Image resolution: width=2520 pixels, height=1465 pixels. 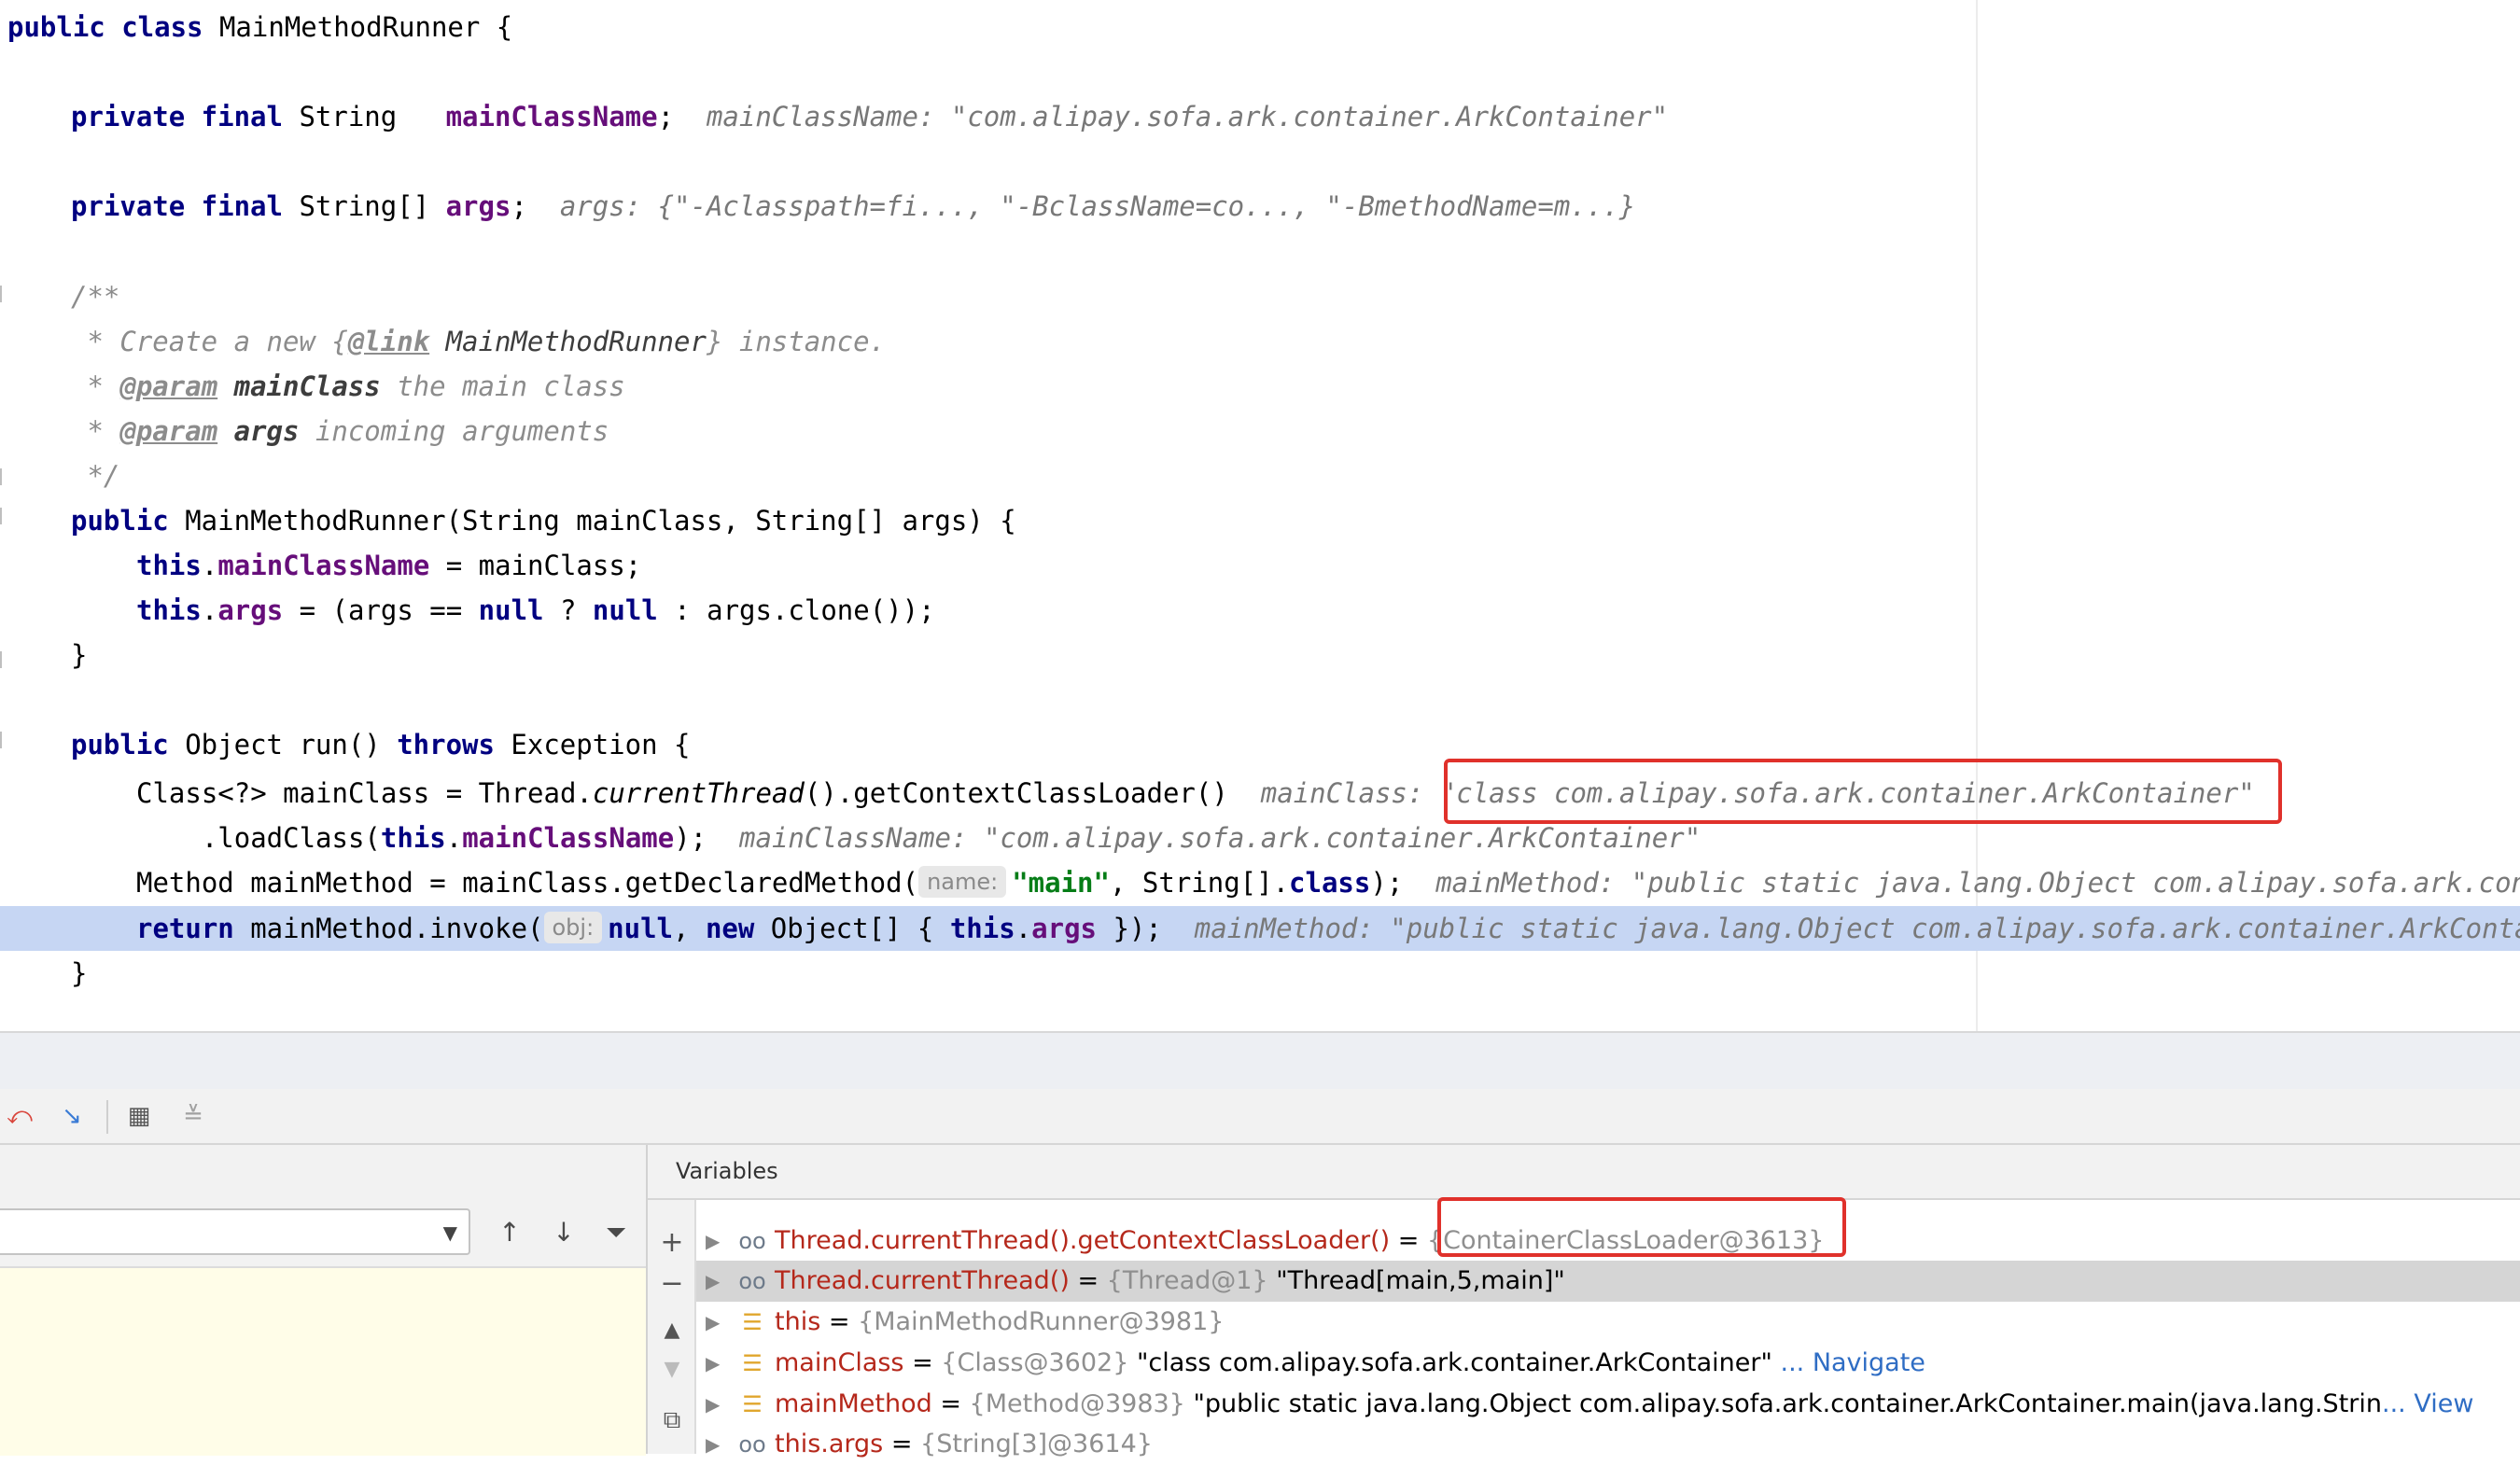 What do you see at coordinates (829, 1444) in the screenshot?
I see `variable-name: this.args` at bounding box center [829, 1444].